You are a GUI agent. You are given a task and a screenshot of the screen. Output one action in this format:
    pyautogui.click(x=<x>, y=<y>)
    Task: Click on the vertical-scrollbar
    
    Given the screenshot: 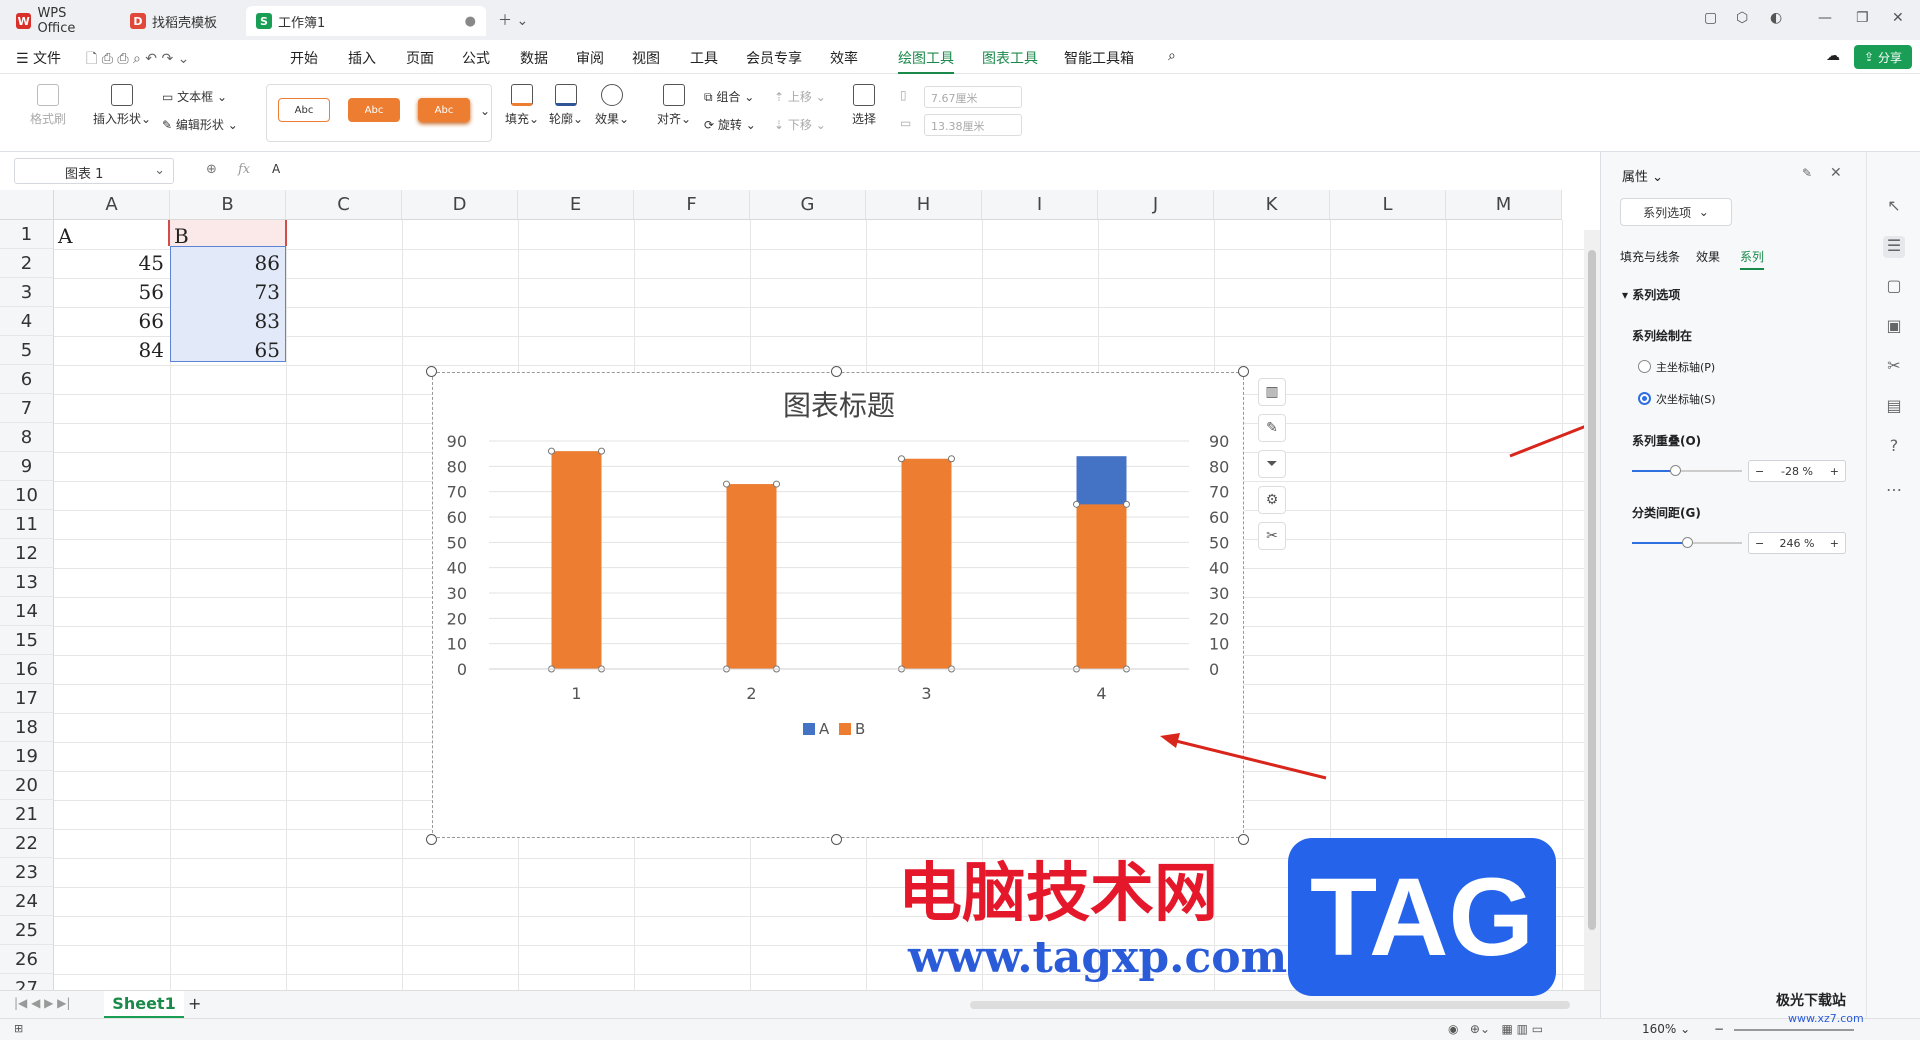 What is the action you would take?
    pyautogui.click(x=1592, y=610)
    